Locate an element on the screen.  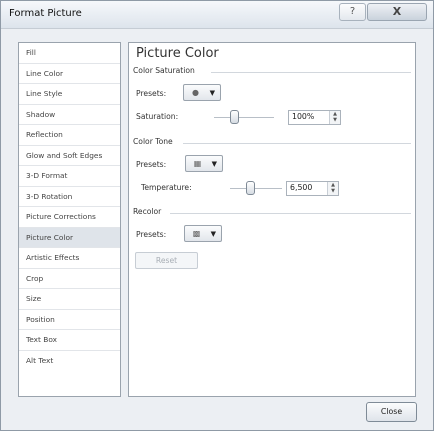
nav-item-label: Line Style is located at coordinates (44, 93).